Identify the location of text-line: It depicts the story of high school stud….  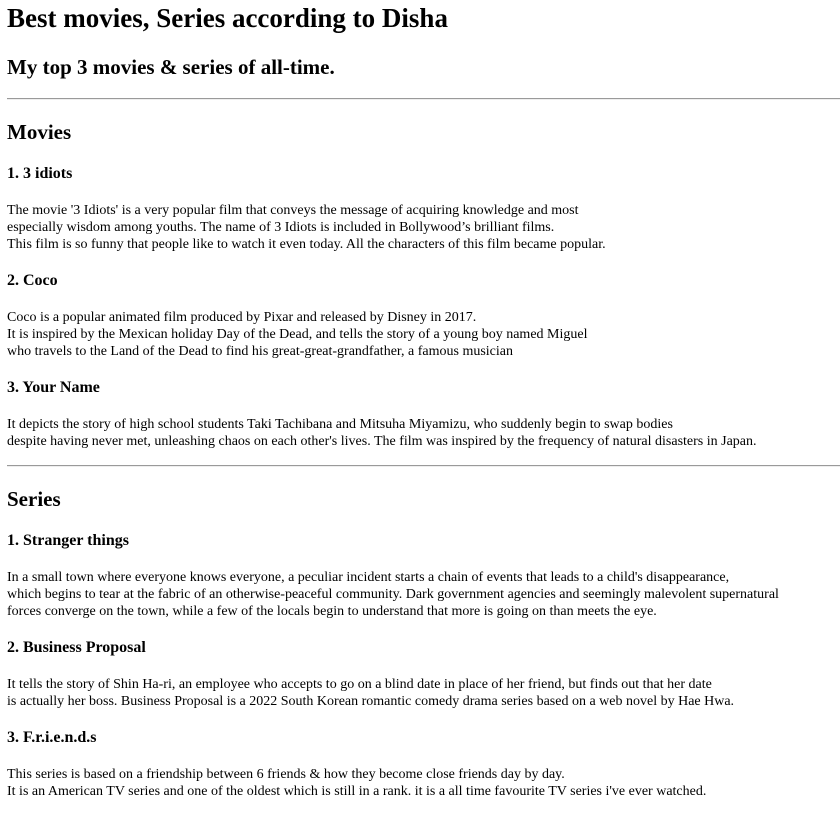
(340, 424).